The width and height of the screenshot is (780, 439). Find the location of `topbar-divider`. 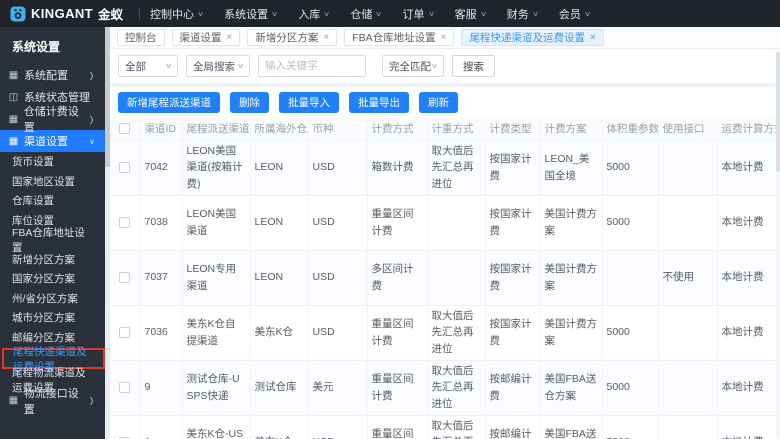

topbar-divider is located at coordinates (140, 13).